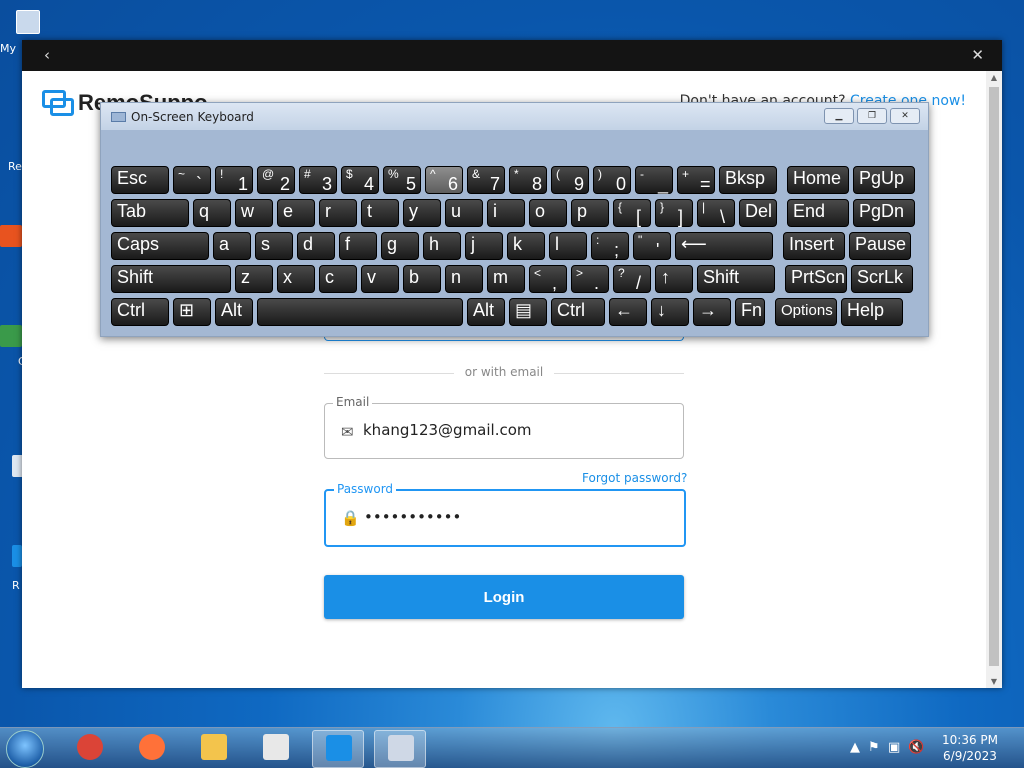  What do you see at coordinates (192, 312) in the screenshot?
I see `key-sym: ⊞` at bounding box center [192, 312].